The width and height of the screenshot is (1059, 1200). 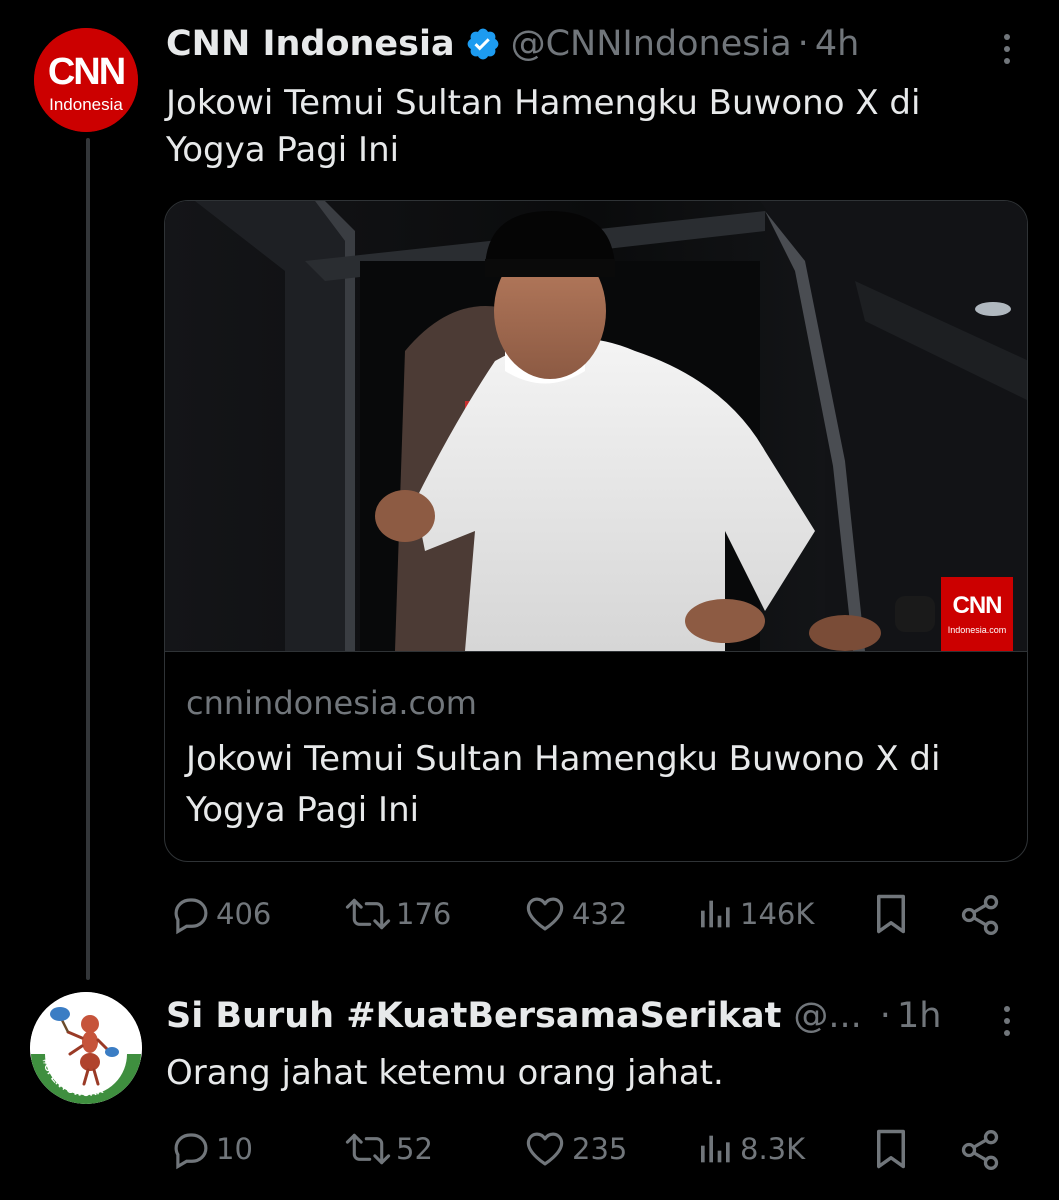 What do you see at coordinates (773, 1149) in the screenshot?
I see `views-count: 8.3K` at bounding box center [773, 1149].